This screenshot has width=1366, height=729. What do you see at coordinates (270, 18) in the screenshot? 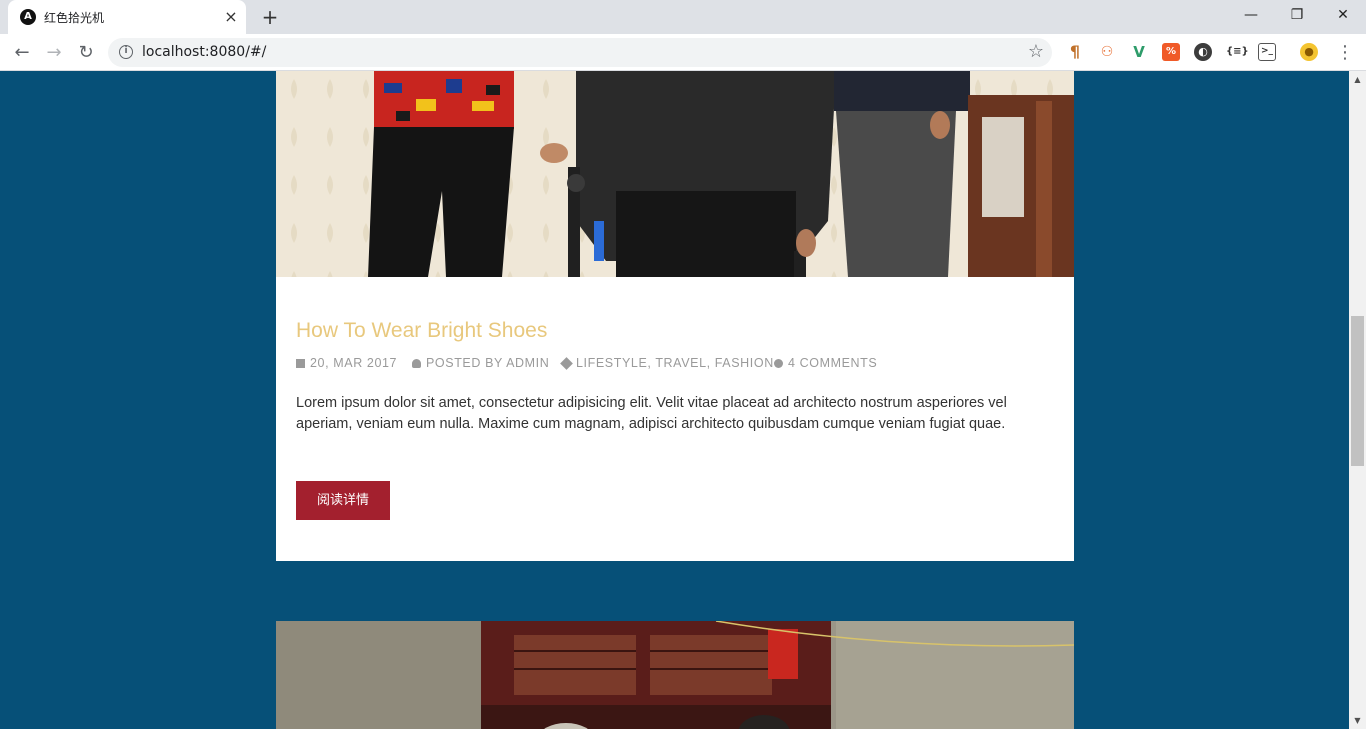
I see `new-tab-button: +` at bounding box center [270, 18].